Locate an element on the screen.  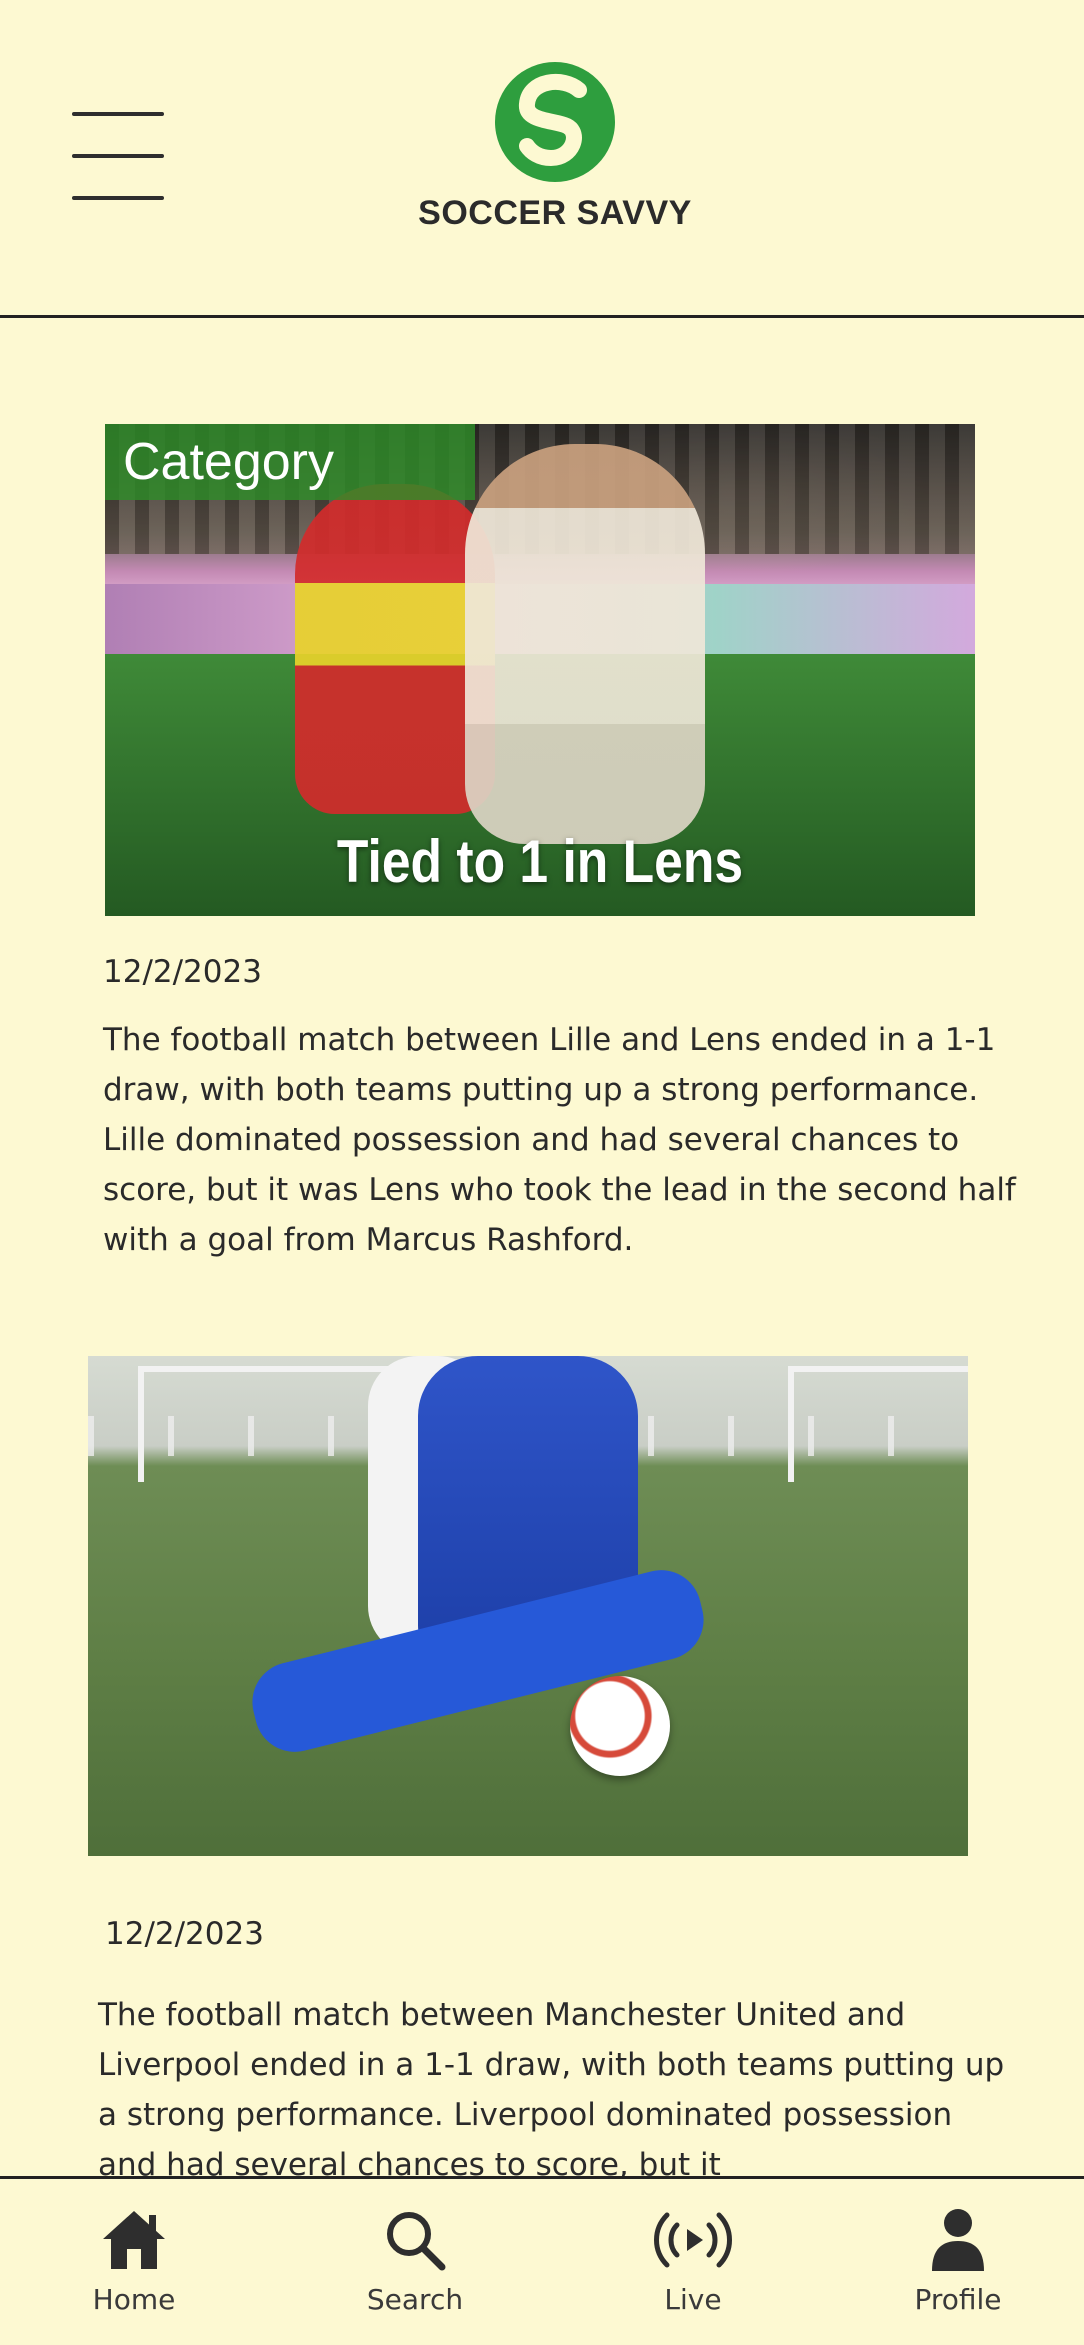
app-header: SOCCER SAVVY is located at coordinates (542, 159).